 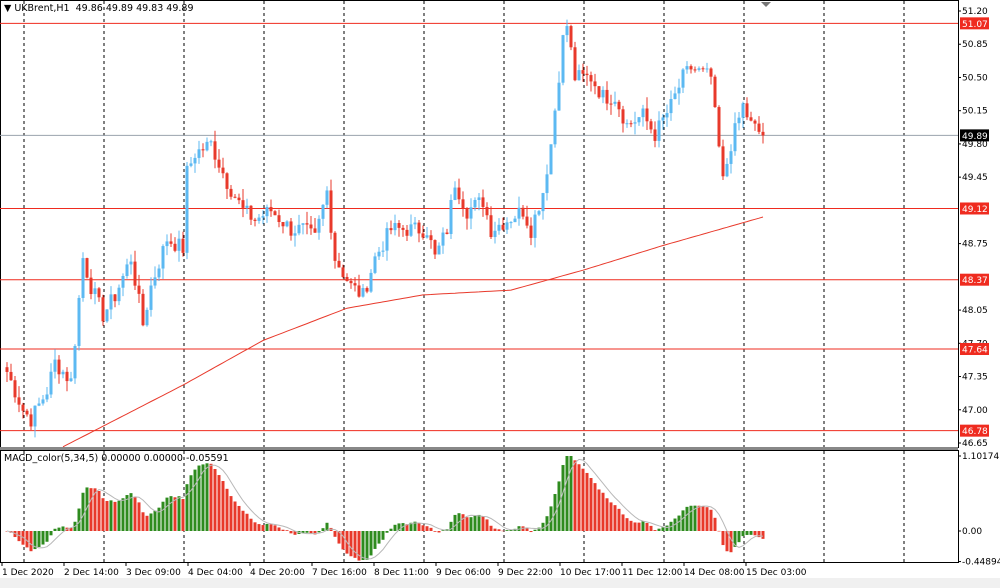 What do you see at coordinates (975, 378) in the screenshot?
I see `price-tick-label: 47.35` at bounding box center [975, 378].